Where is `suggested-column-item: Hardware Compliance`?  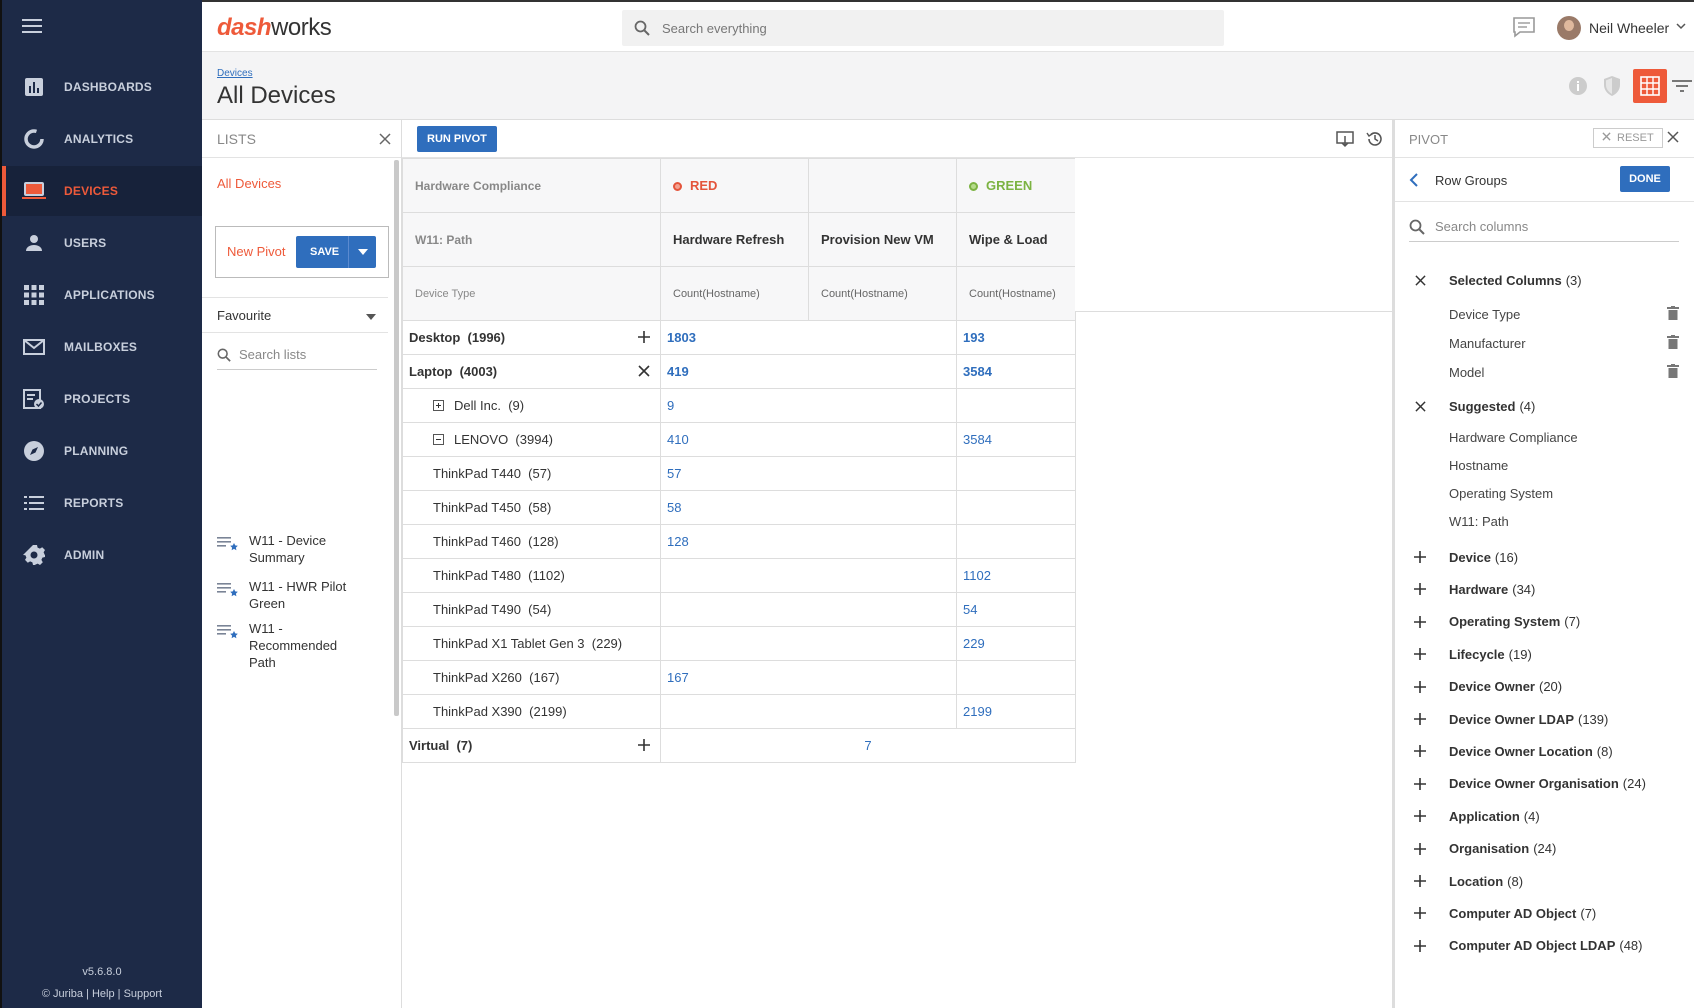
suggested-column-item: Hardware Compliance is located at coordinates (1544, 437).